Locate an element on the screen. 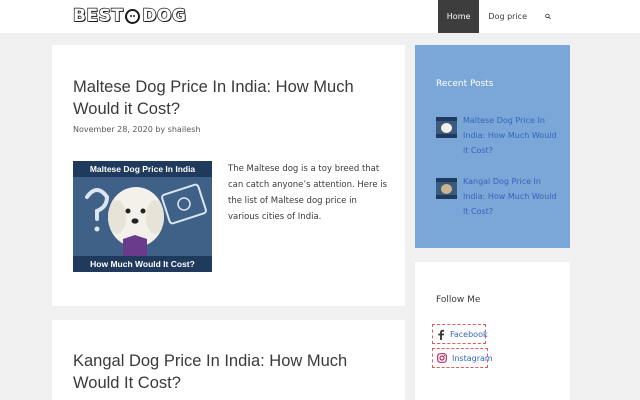 Image resolution: width=640 pixels, height=400 pixels. search-button is located at coordinates (548, 16).